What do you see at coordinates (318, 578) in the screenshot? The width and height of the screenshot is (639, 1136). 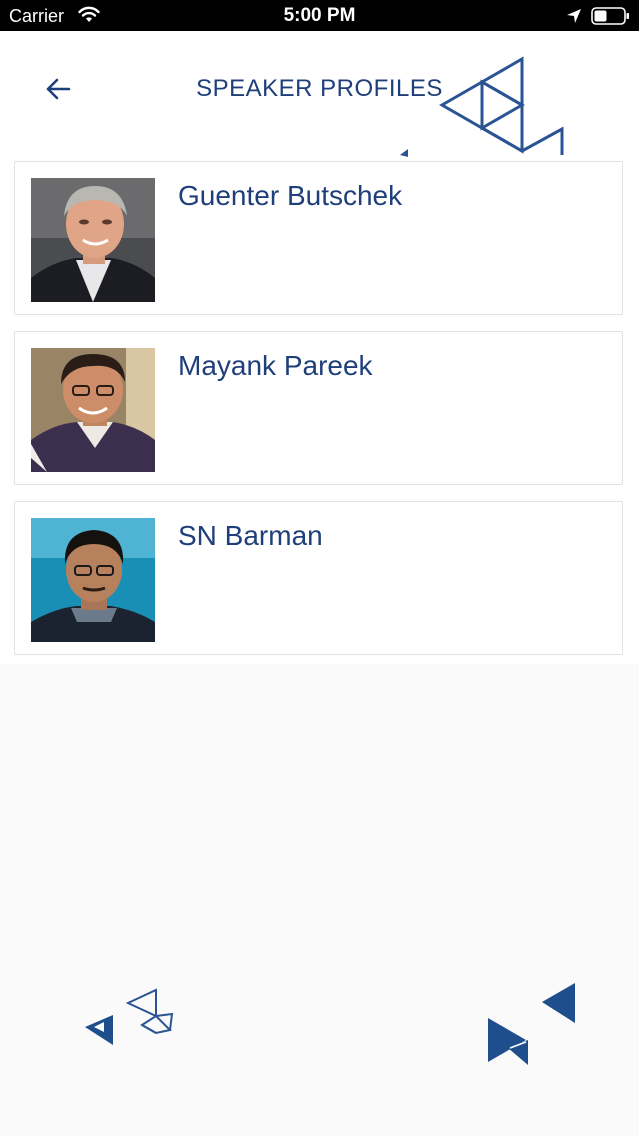 I see `speaker-card: SN Barman` at bounding box center [318, 578].